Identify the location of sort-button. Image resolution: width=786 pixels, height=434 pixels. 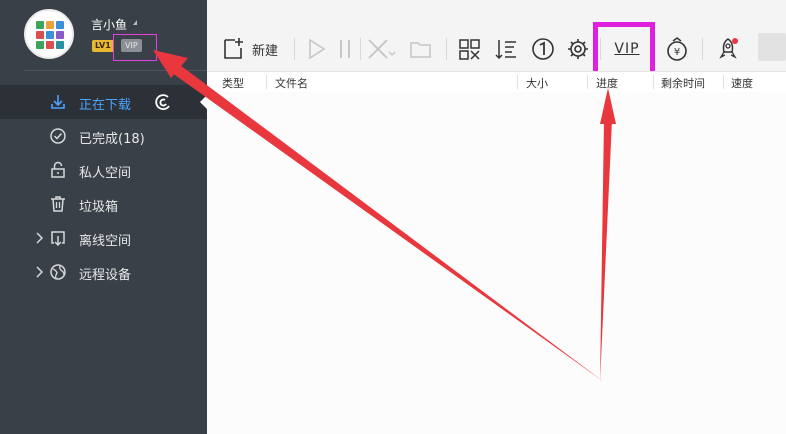
(506, 49).